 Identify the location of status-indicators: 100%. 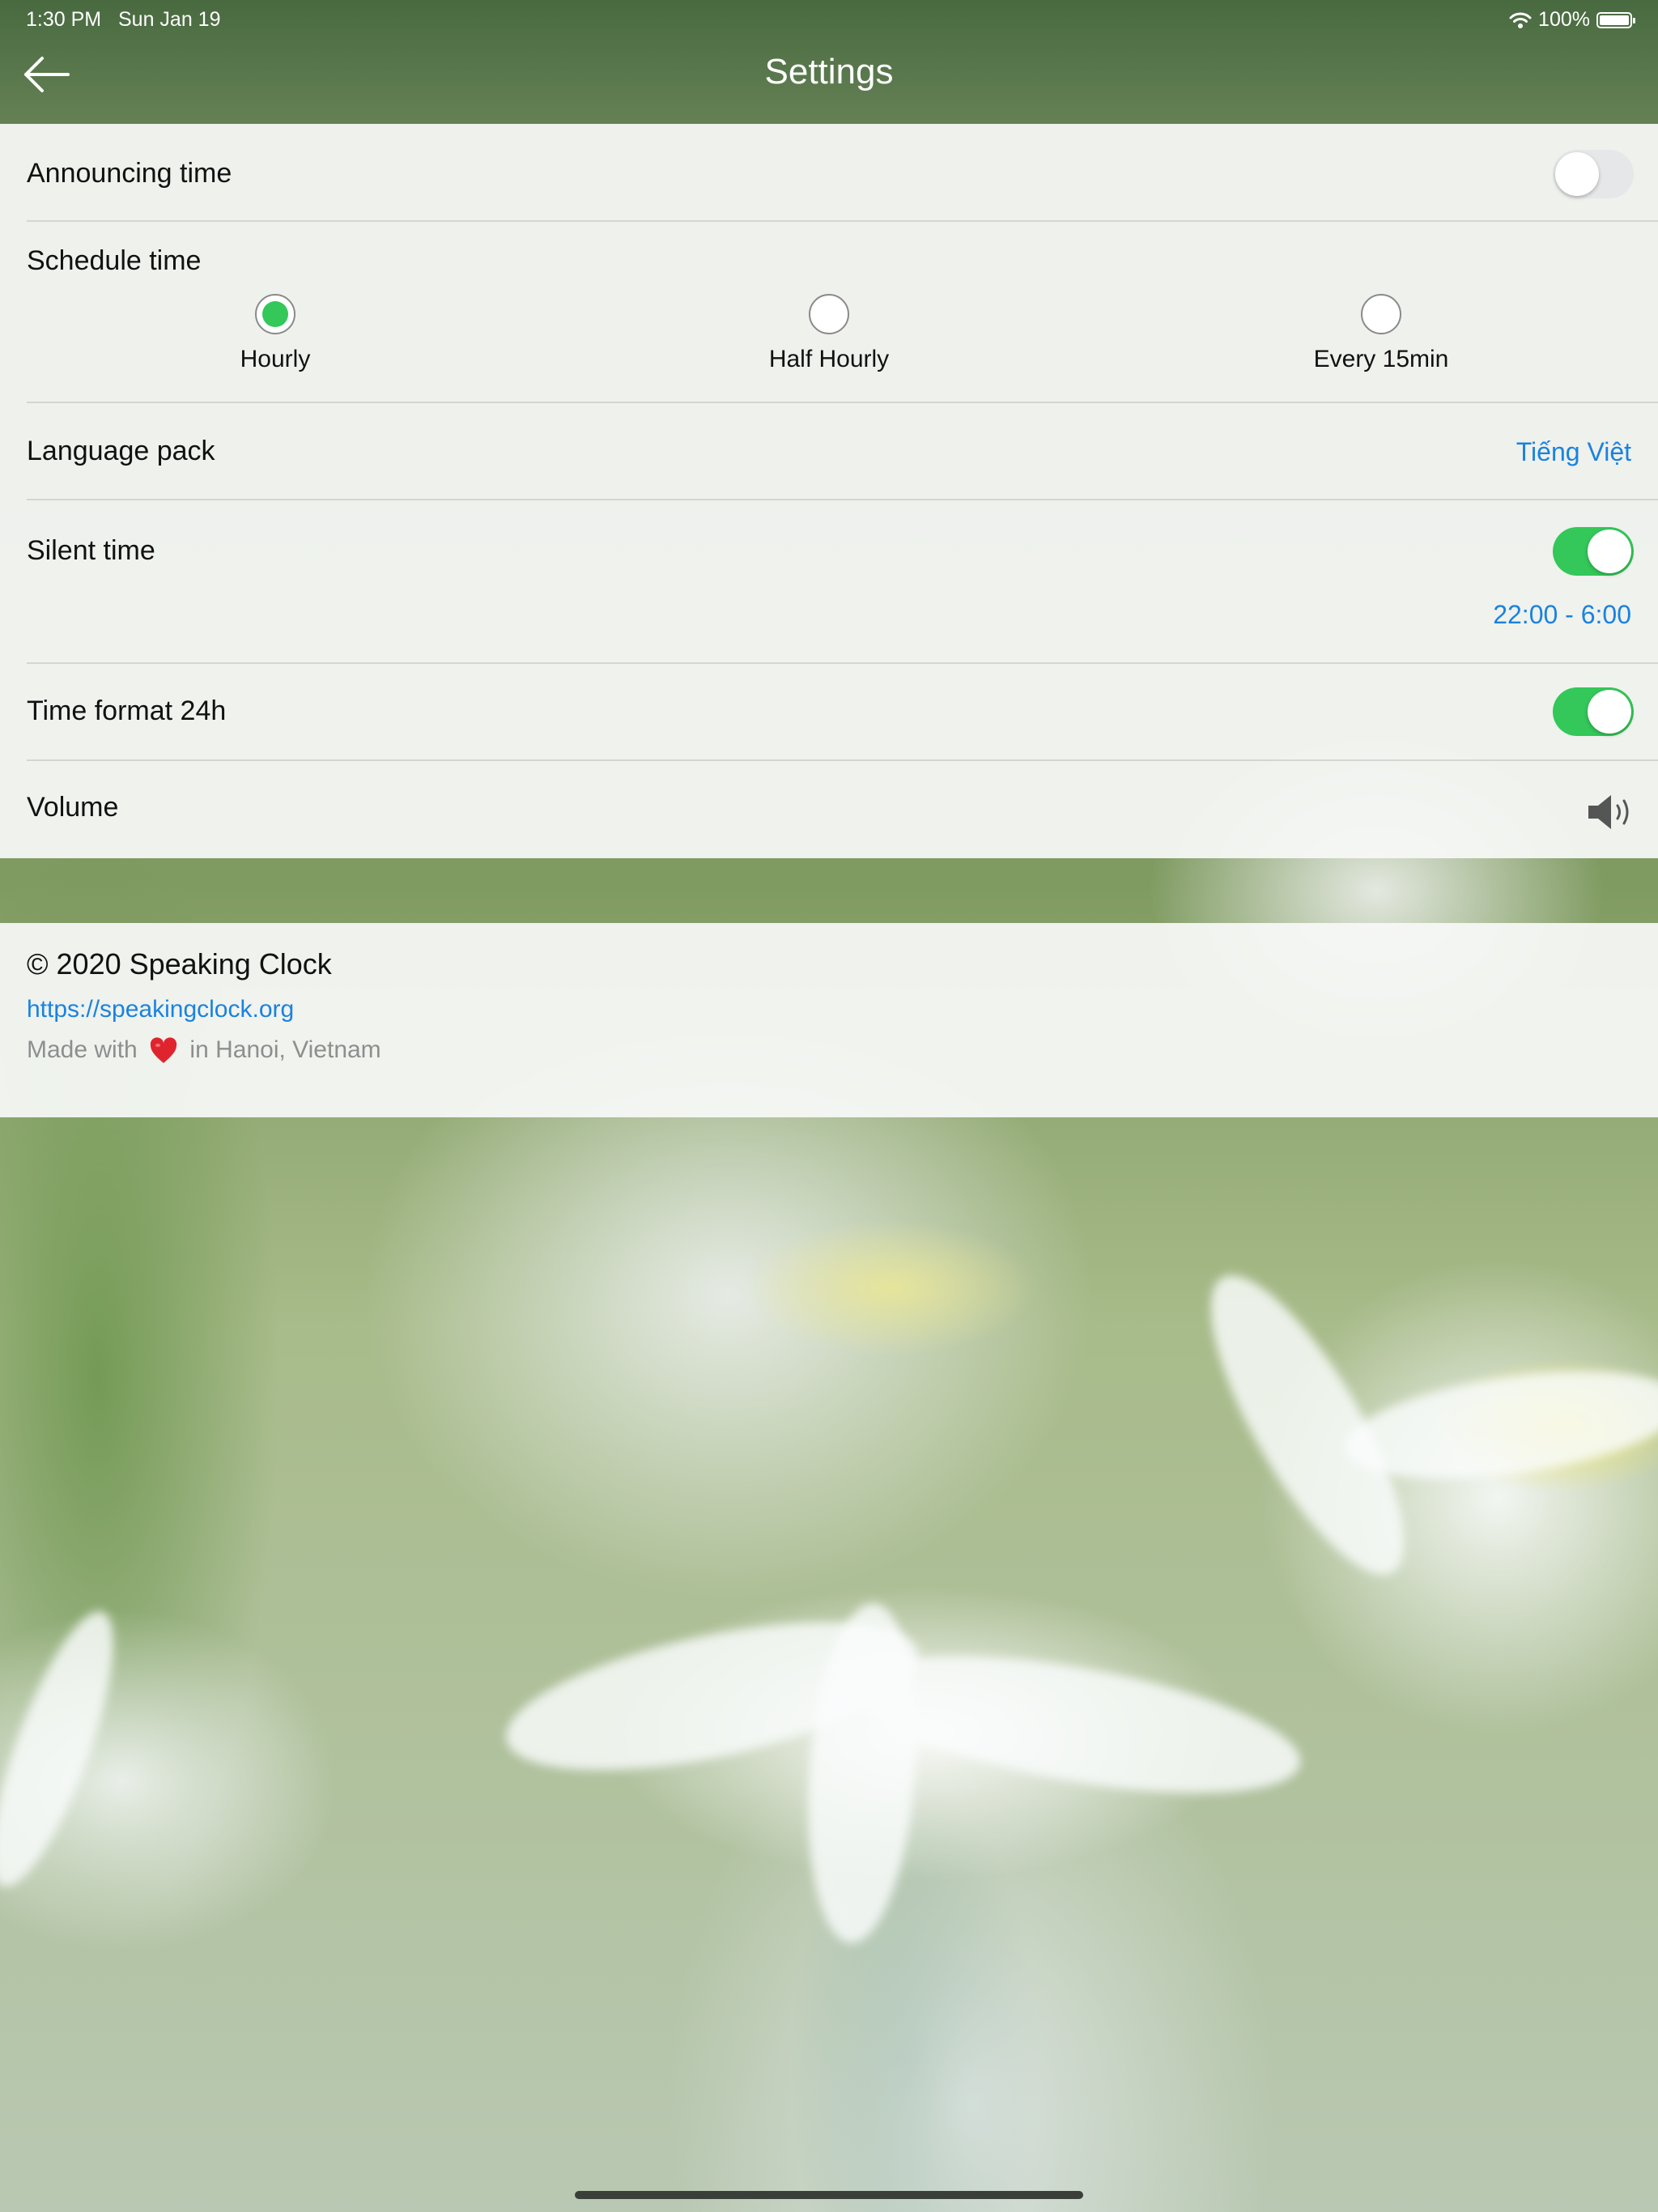
(1572, 20).